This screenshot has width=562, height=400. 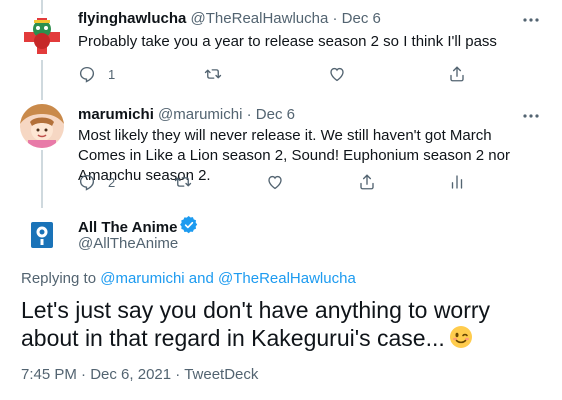 I want to click on reply-1-header: flyinghawlucha @TheRealHawlucha · Dec 6, so click(x=229, y=19).